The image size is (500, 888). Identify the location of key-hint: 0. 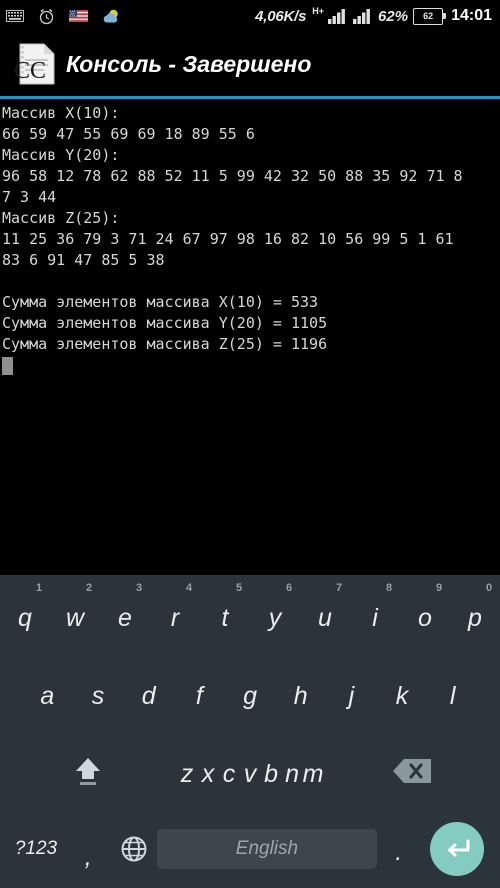
(489, 588).